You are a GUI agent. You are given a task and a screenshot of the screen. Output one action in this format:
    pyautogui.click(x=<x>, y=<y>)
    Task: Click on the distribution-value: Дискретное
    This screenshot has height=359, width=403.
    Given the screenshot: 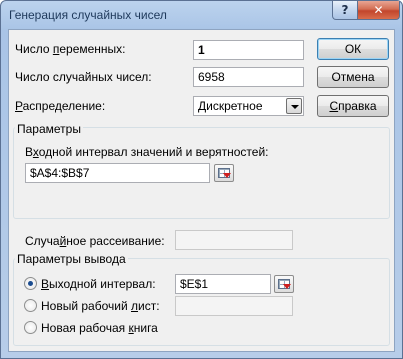 What is the action you would take?
    pyautogui.click(x=230, y=106)
    